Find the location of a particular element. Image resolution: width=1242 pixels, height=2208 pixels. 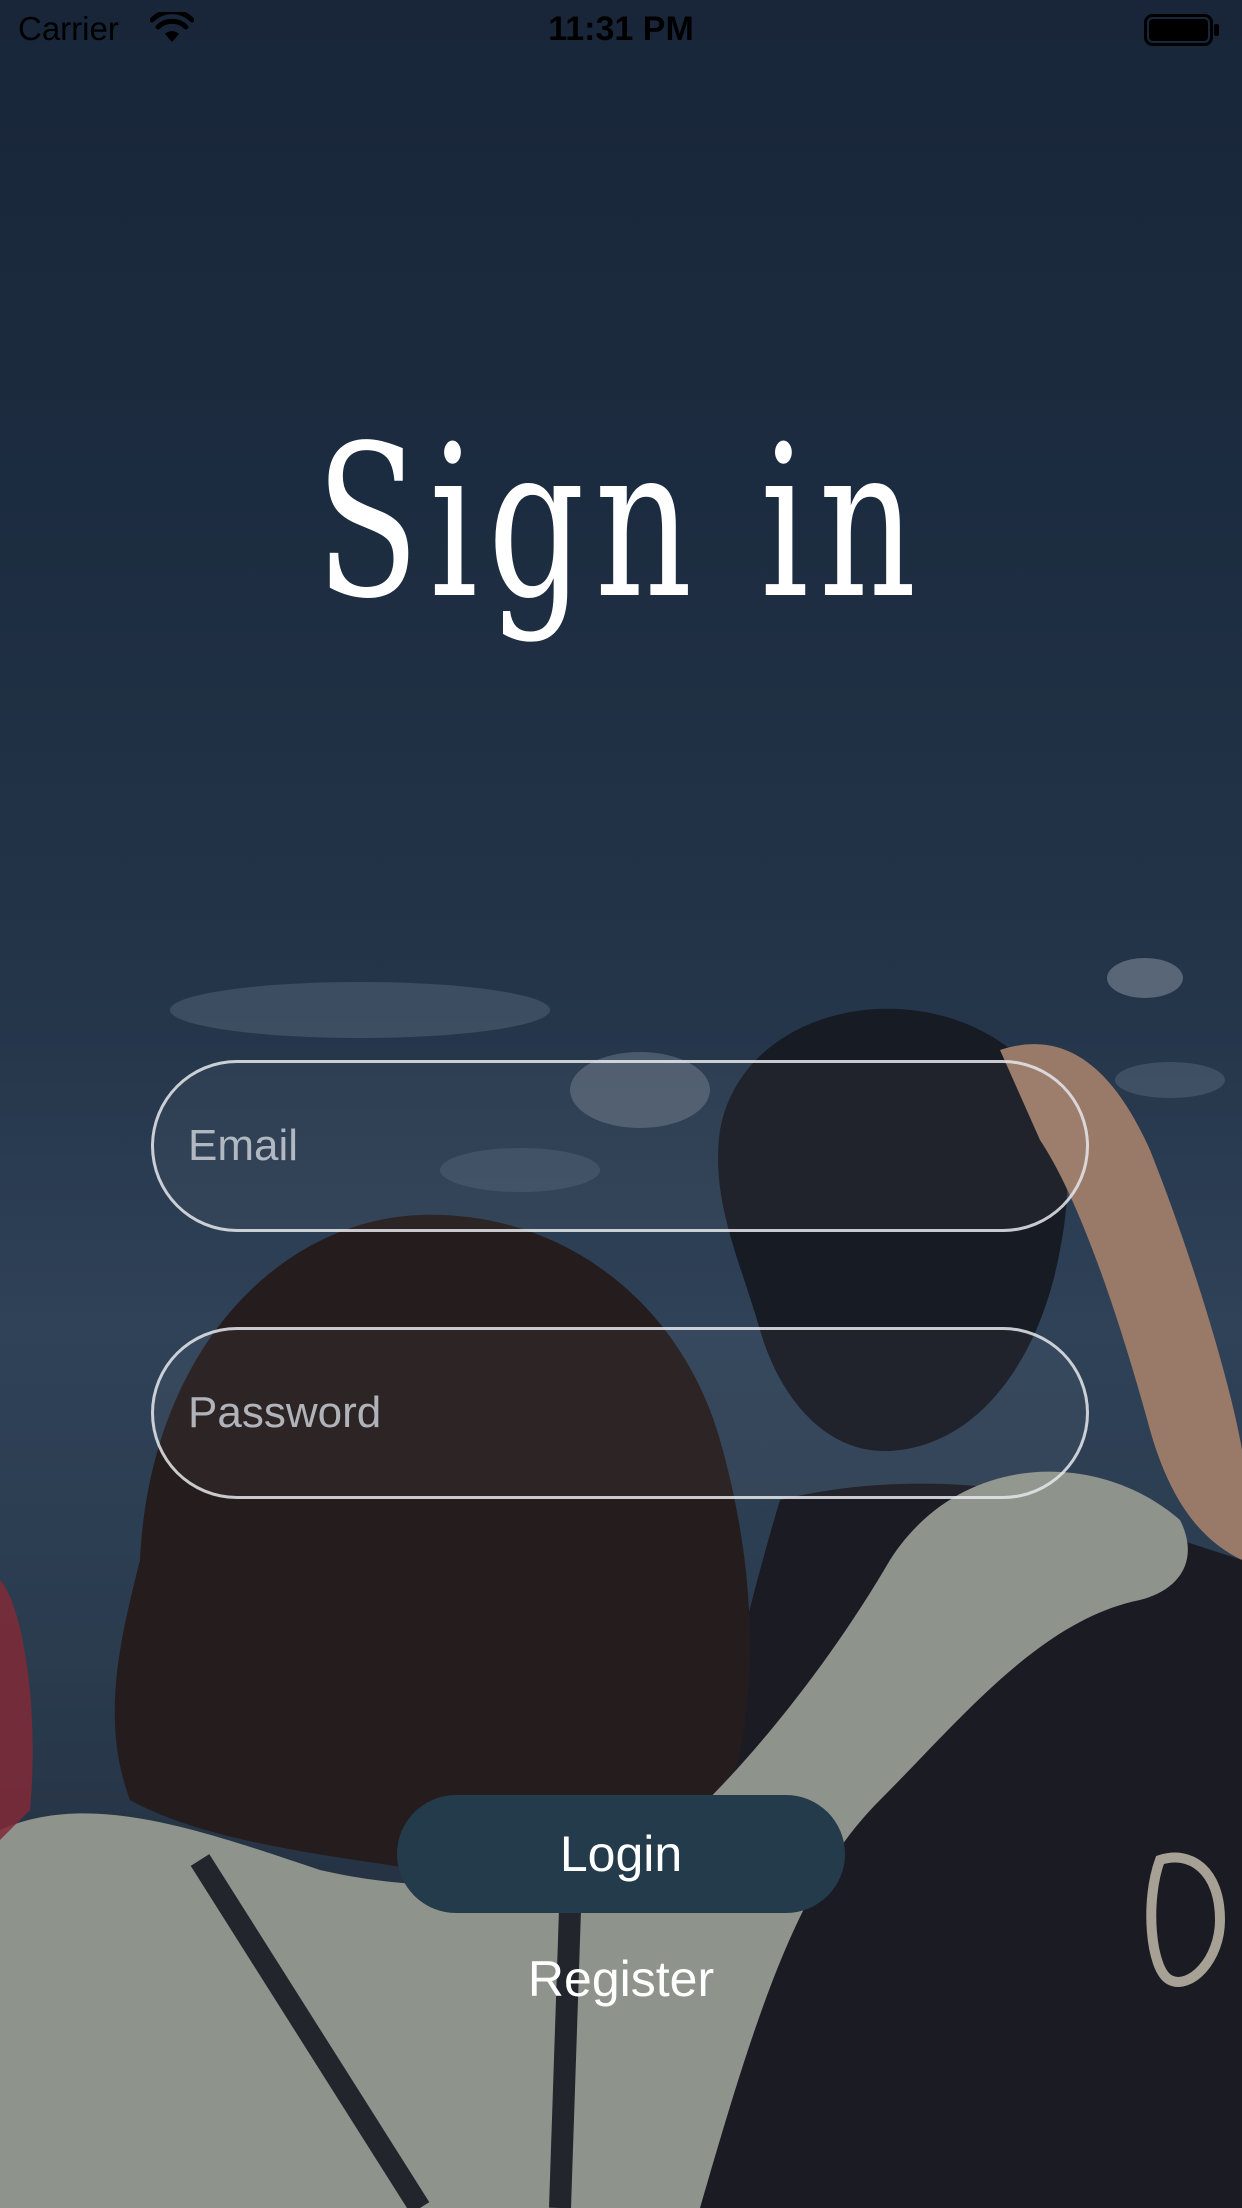

email-input is located at coordinates (620, 1146).